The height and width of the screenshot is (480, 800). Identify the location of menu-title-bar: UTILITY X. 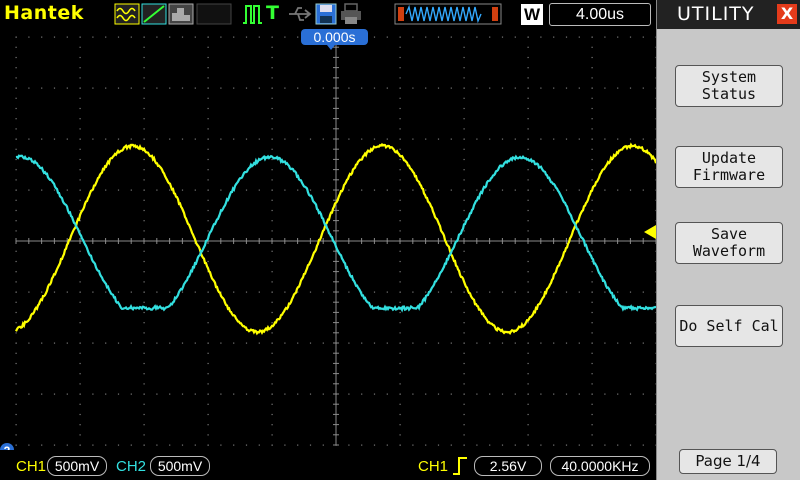
(728, 14).